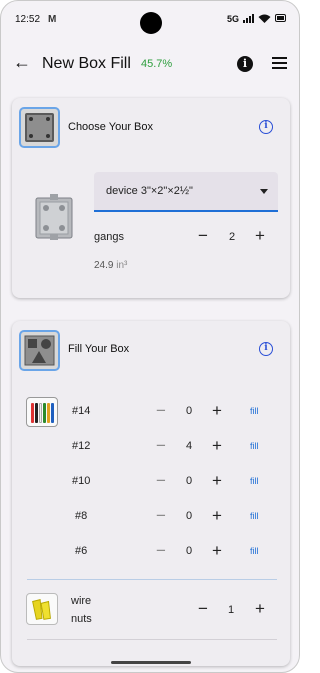  What do you see at coordinates (189, 446) in the screenshot?
I see `wire-count: 4` at bounding box center [189, 446].